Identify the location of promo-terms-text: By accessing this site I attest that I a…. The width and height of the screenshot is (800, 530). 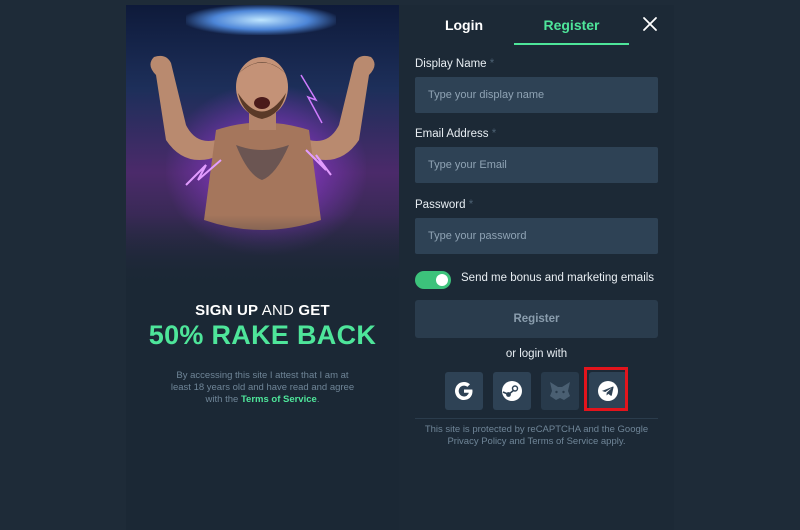
(262, 387).